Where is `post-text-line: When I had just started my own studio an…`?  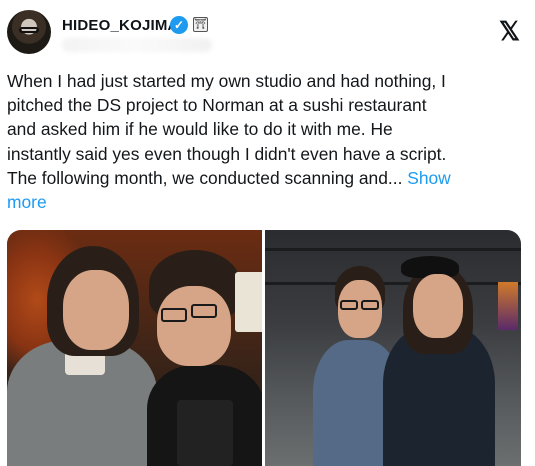
post-text-line: When I had just started my own studio an… is located at coordinates (226, 81).